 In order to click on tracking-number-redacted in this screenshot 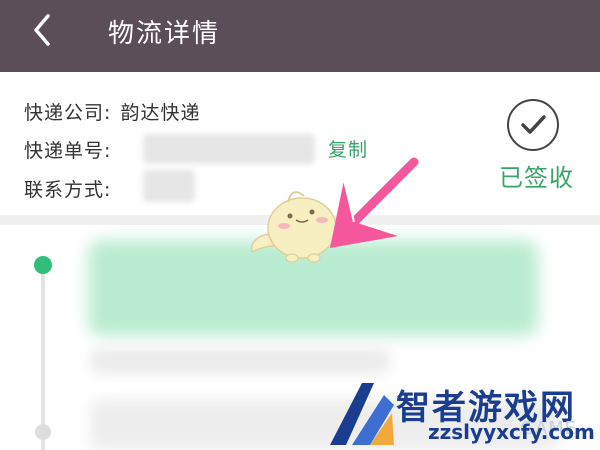, I will do `click(229, 149)`.